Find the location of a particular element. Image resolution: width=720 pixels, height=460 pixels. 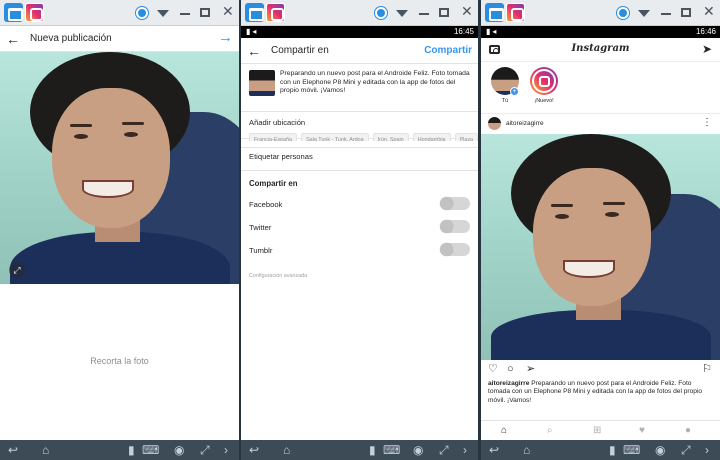

tag-people: Etiquetar personas is located at coordinates (281, 156).